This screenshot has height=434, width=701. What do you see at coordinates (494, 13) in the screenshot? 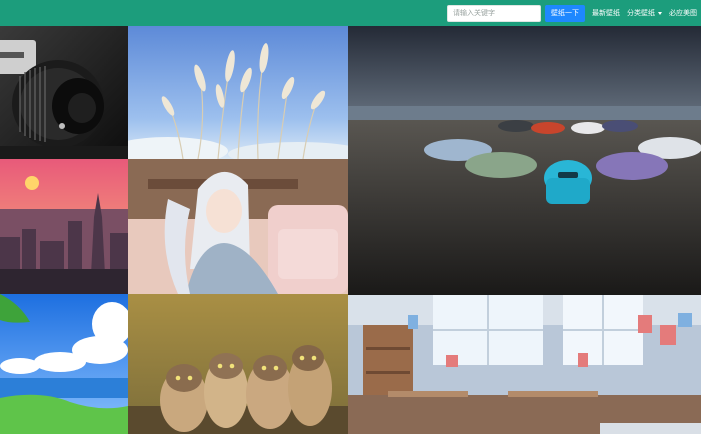
I see `search-input` at bounding box center [494, 13].